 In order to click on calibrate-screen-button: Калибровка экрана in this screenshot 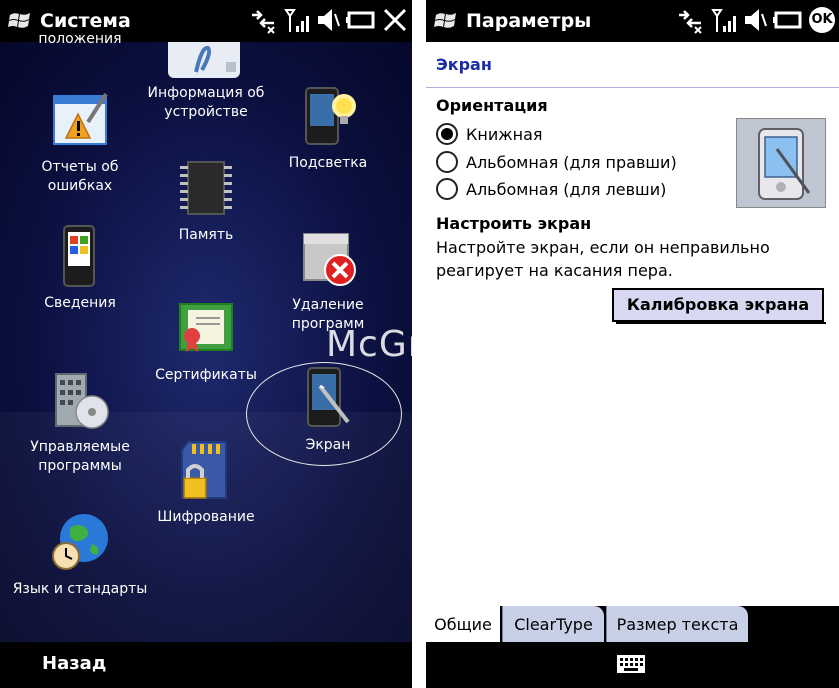, I will do `click(719, 306)`.